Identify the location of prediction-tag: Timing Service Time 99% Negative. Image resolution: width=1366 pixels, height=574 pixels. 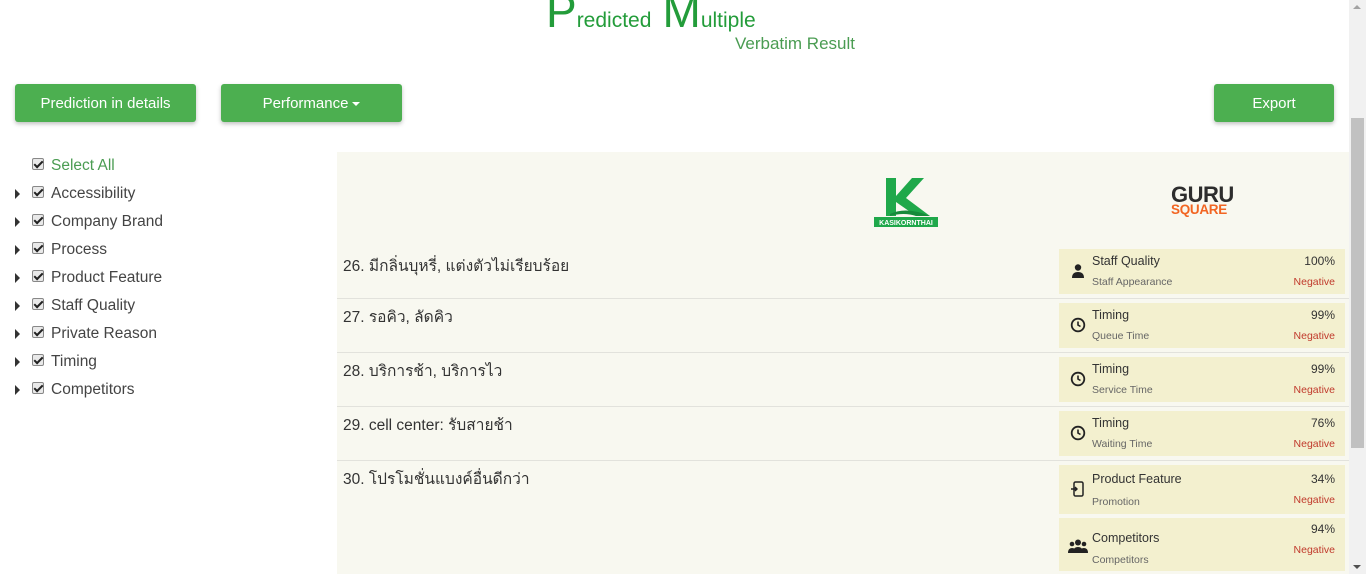
(1202, 379).